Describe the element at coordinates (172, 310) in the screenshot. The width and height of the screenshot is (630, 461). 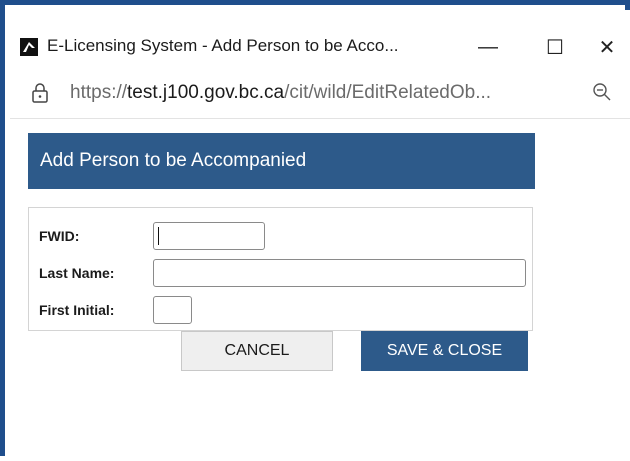
I see `first-initial-input` at that location.